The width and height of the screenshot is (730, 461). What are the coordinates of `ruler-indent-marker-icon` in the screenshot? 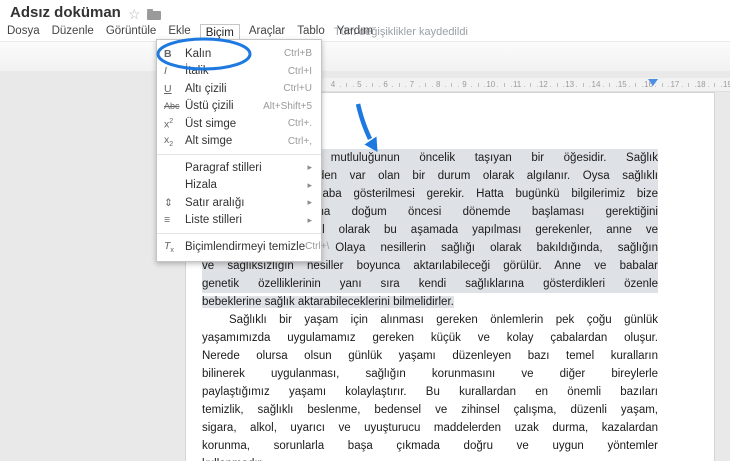 It's located at (653, 82).